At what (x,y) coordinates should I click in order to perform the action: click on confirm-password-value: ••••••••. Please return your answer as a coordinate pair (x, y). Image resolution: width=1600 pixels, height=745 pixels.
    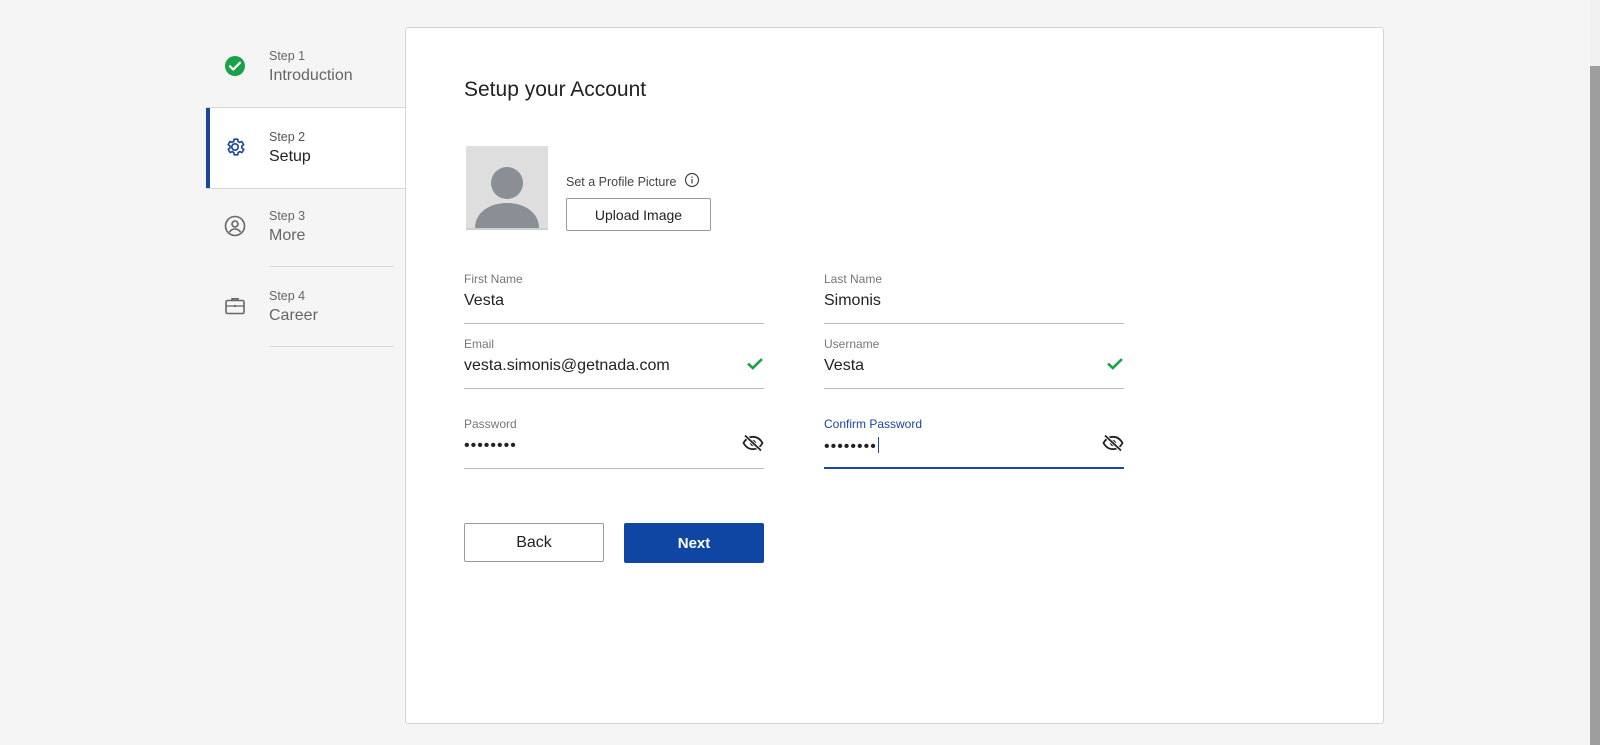
    Looking at the image, I should click on (850, 446).